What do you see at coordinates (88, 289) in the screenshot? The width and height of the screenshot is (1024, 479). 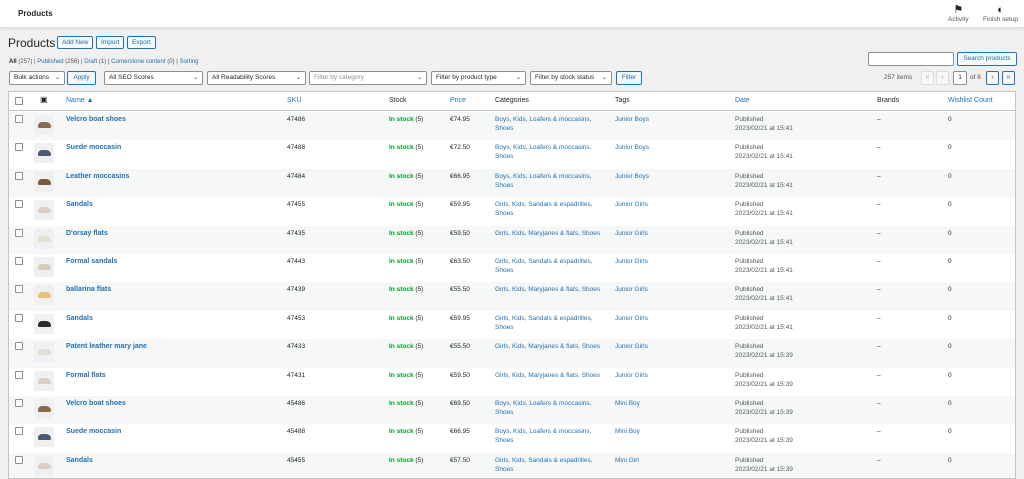 I see `product-name-link: ballarina flats` at bounding box center [88, 289].